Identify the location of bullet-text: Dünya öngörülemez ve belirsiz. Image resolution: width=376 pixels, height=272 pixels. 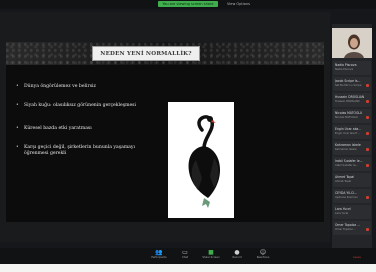
(60, 86).